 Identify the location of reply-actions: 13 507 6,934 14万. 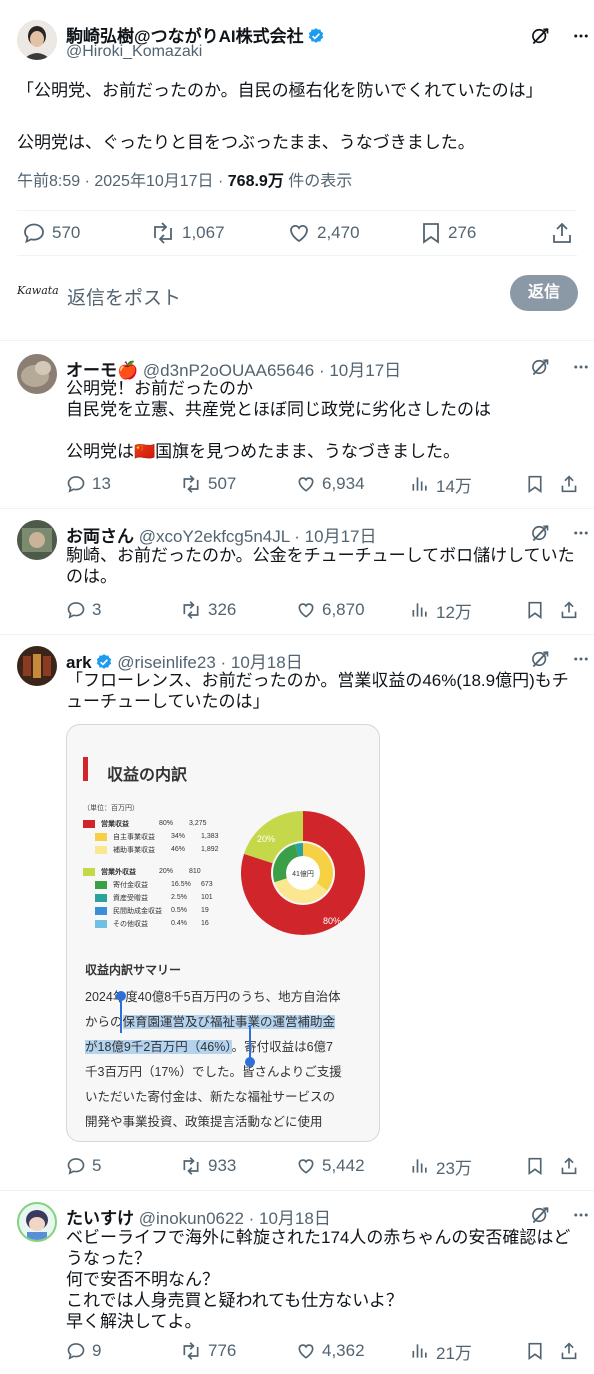
(297, 484).